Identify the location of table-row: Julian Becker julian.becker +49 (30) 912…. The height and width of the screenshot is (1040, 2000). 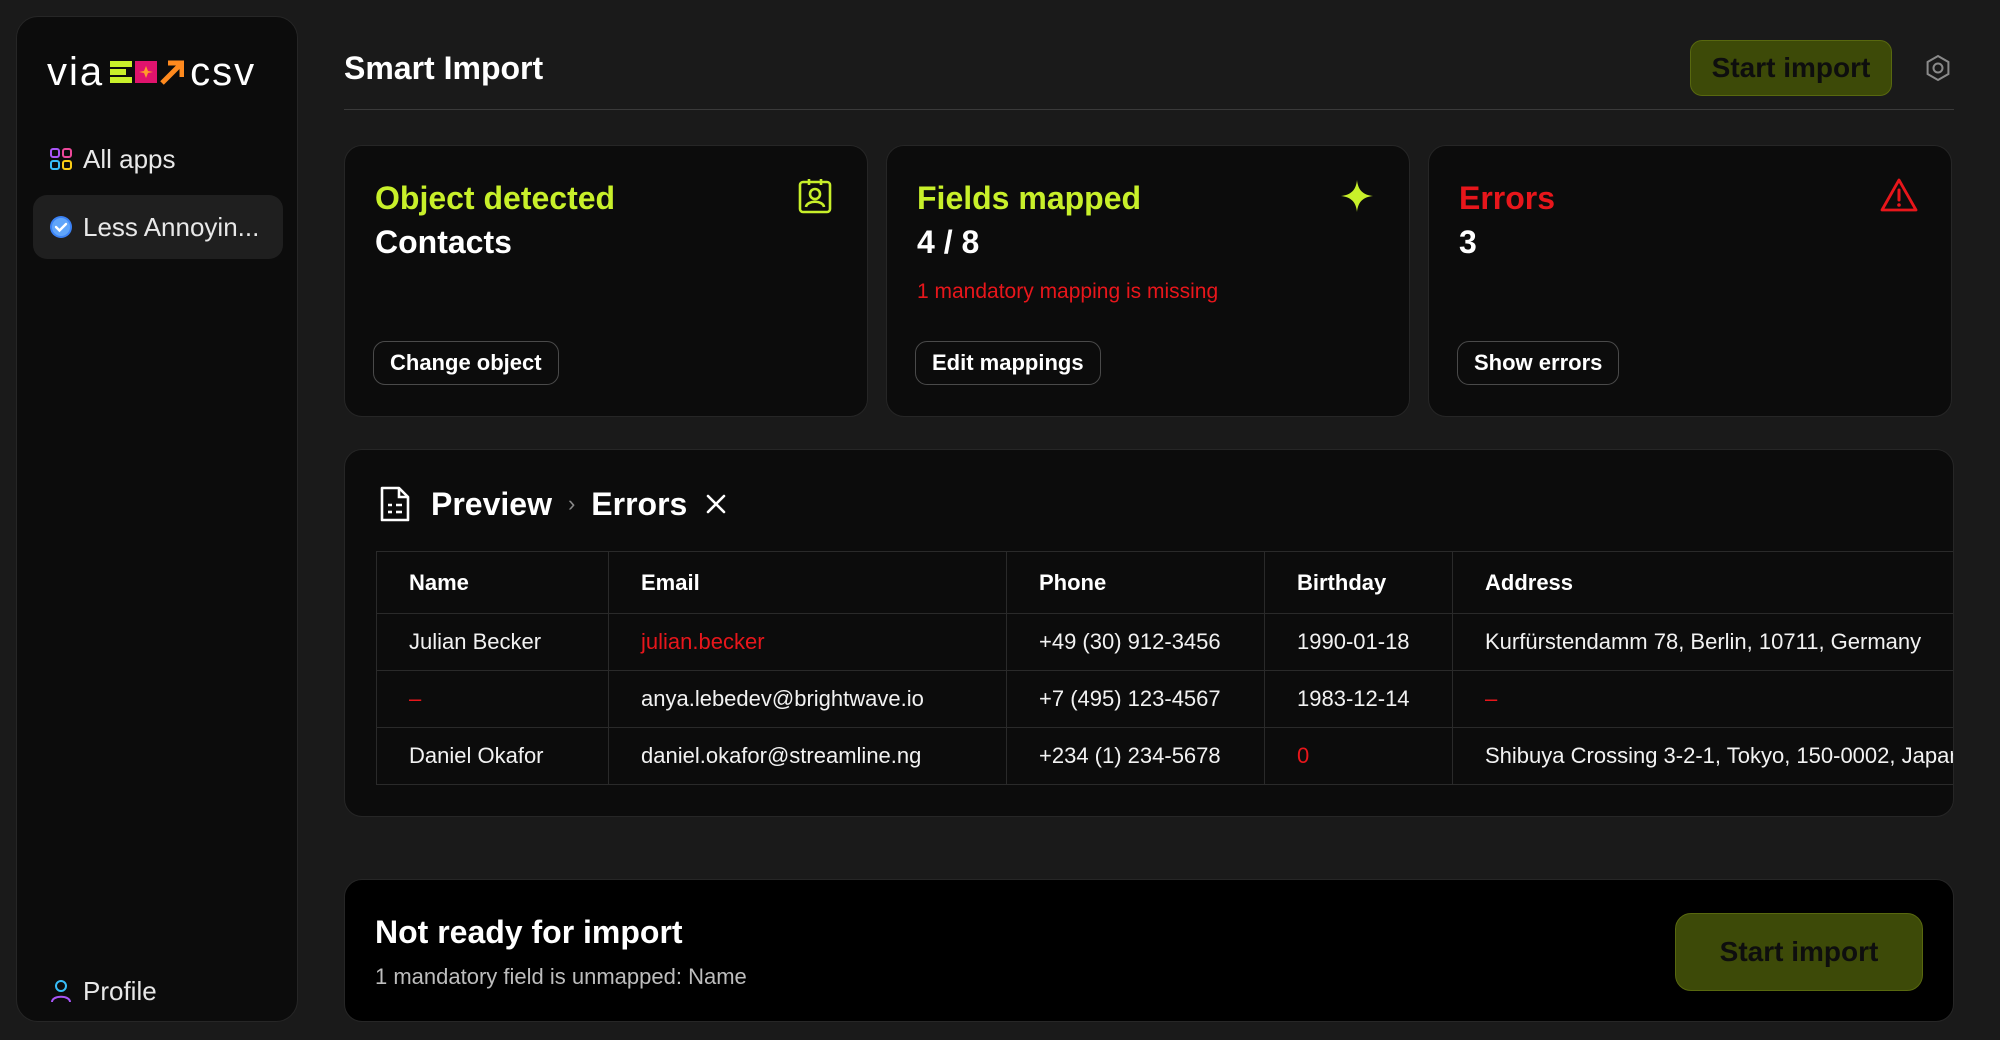
(1164, 642).